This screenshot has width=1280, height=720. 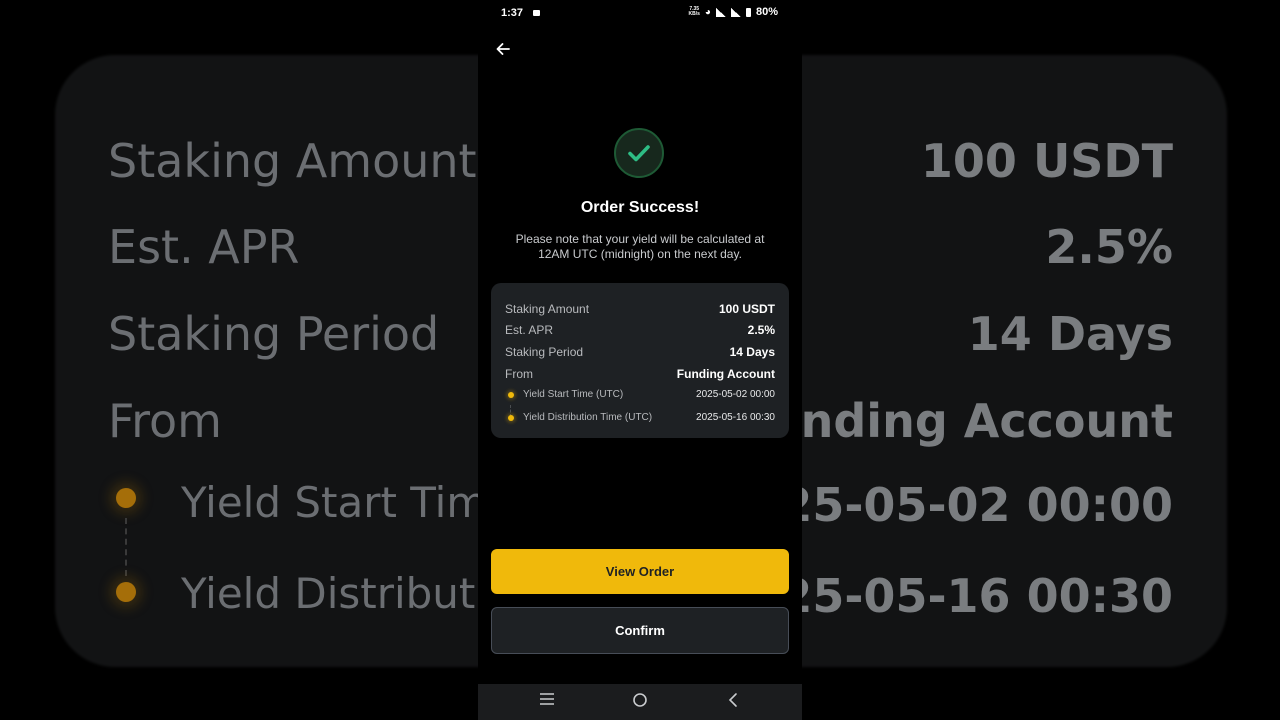 What do you see at coordinates (748, 12) in the screenshot?
I see `battery-icon` at bounding box center [748, 12].